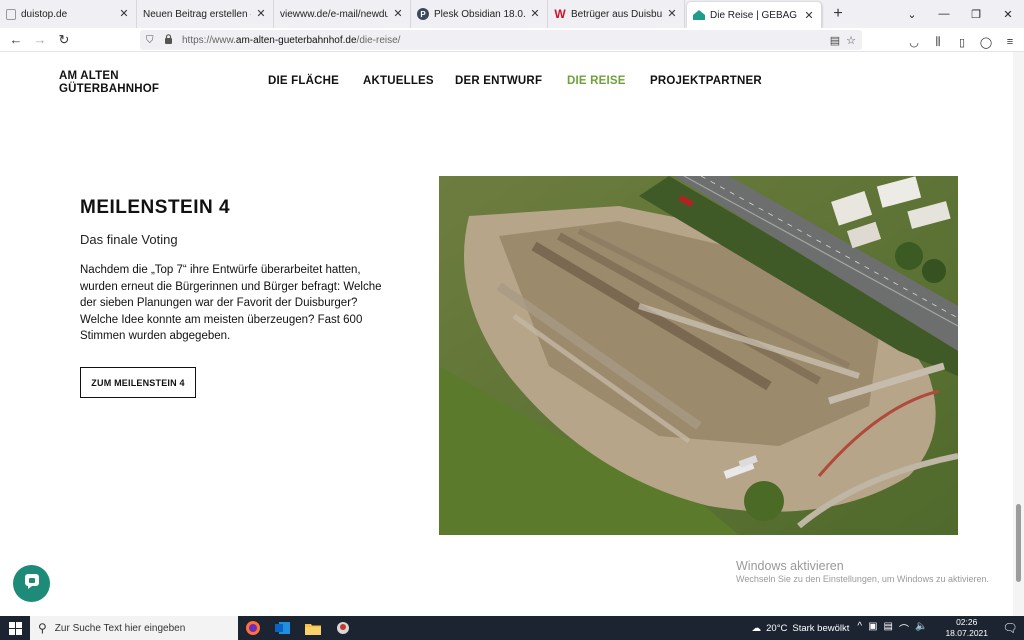  Describe the element at coordinates (596, 81) in the screenshot. I see `nav-item-die-reise: DIE REISE` at that location.